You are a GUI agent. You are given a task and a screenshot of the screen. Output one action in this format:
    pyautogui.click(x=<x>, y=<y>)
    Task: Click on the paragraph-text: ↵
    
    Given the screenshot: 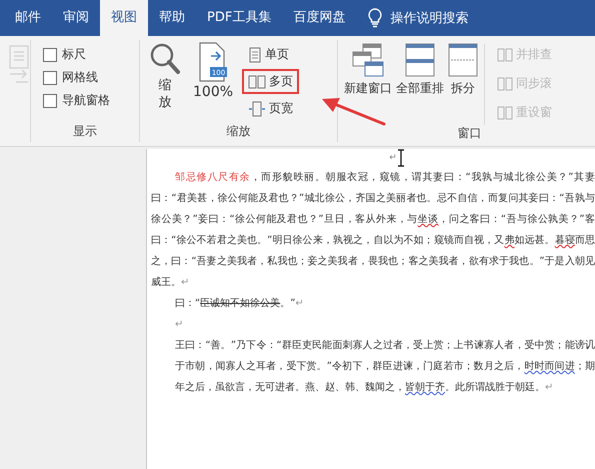 What is the action you would take?
    pyautogui.click(x=179, y=325)
    